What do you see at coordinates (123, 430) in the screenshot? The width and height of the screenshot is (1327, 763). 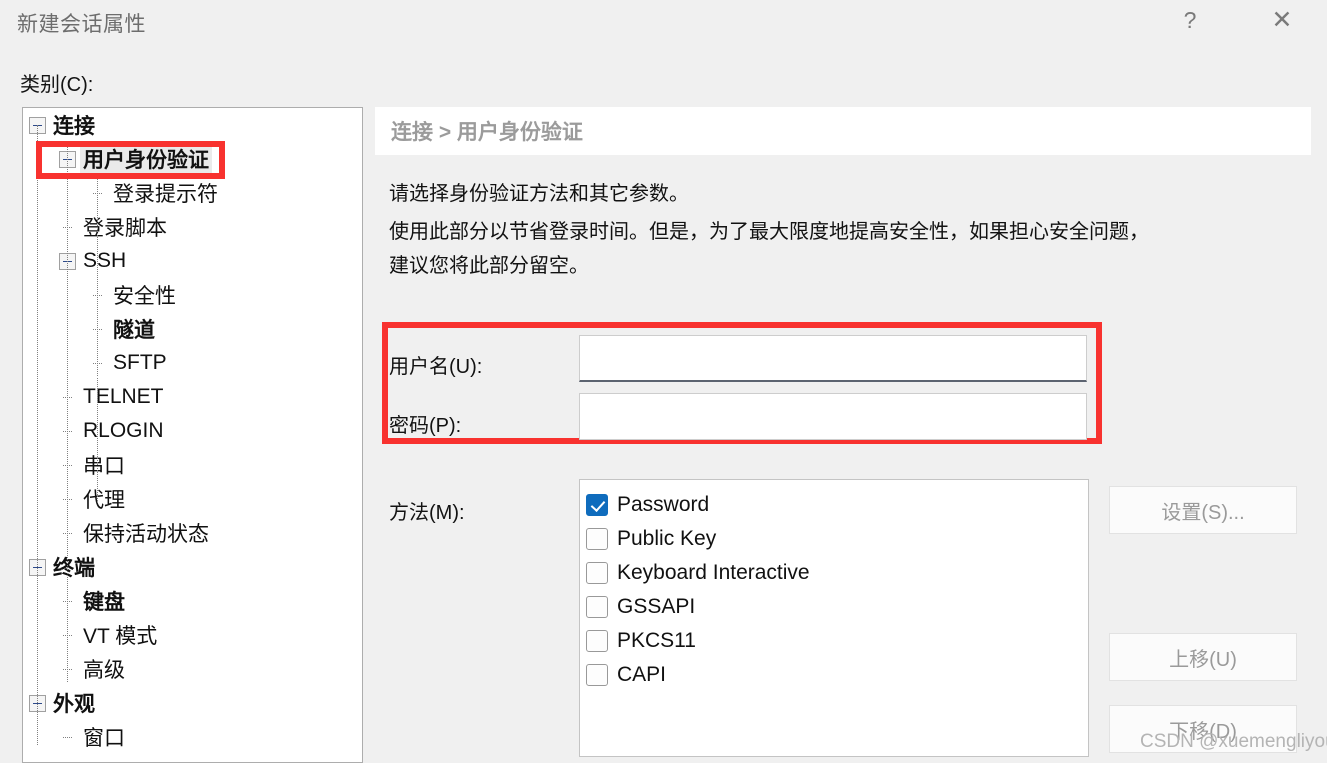 I see `tree-item-label: RLOGIN` at bounding box center [123, 430].